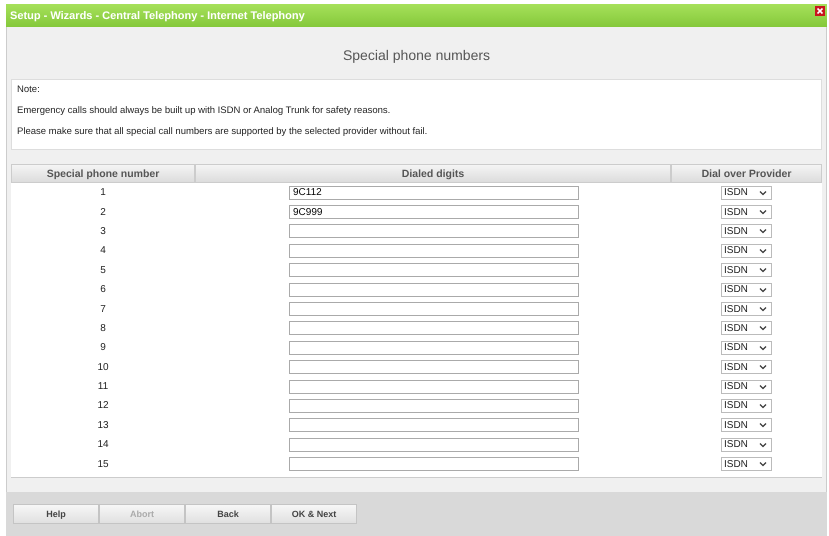 The width and height of the screenshot is (829, 536). Describe the element at coordinates (103, 231) in the screenshot. I see `table-cell: 3` at that location.